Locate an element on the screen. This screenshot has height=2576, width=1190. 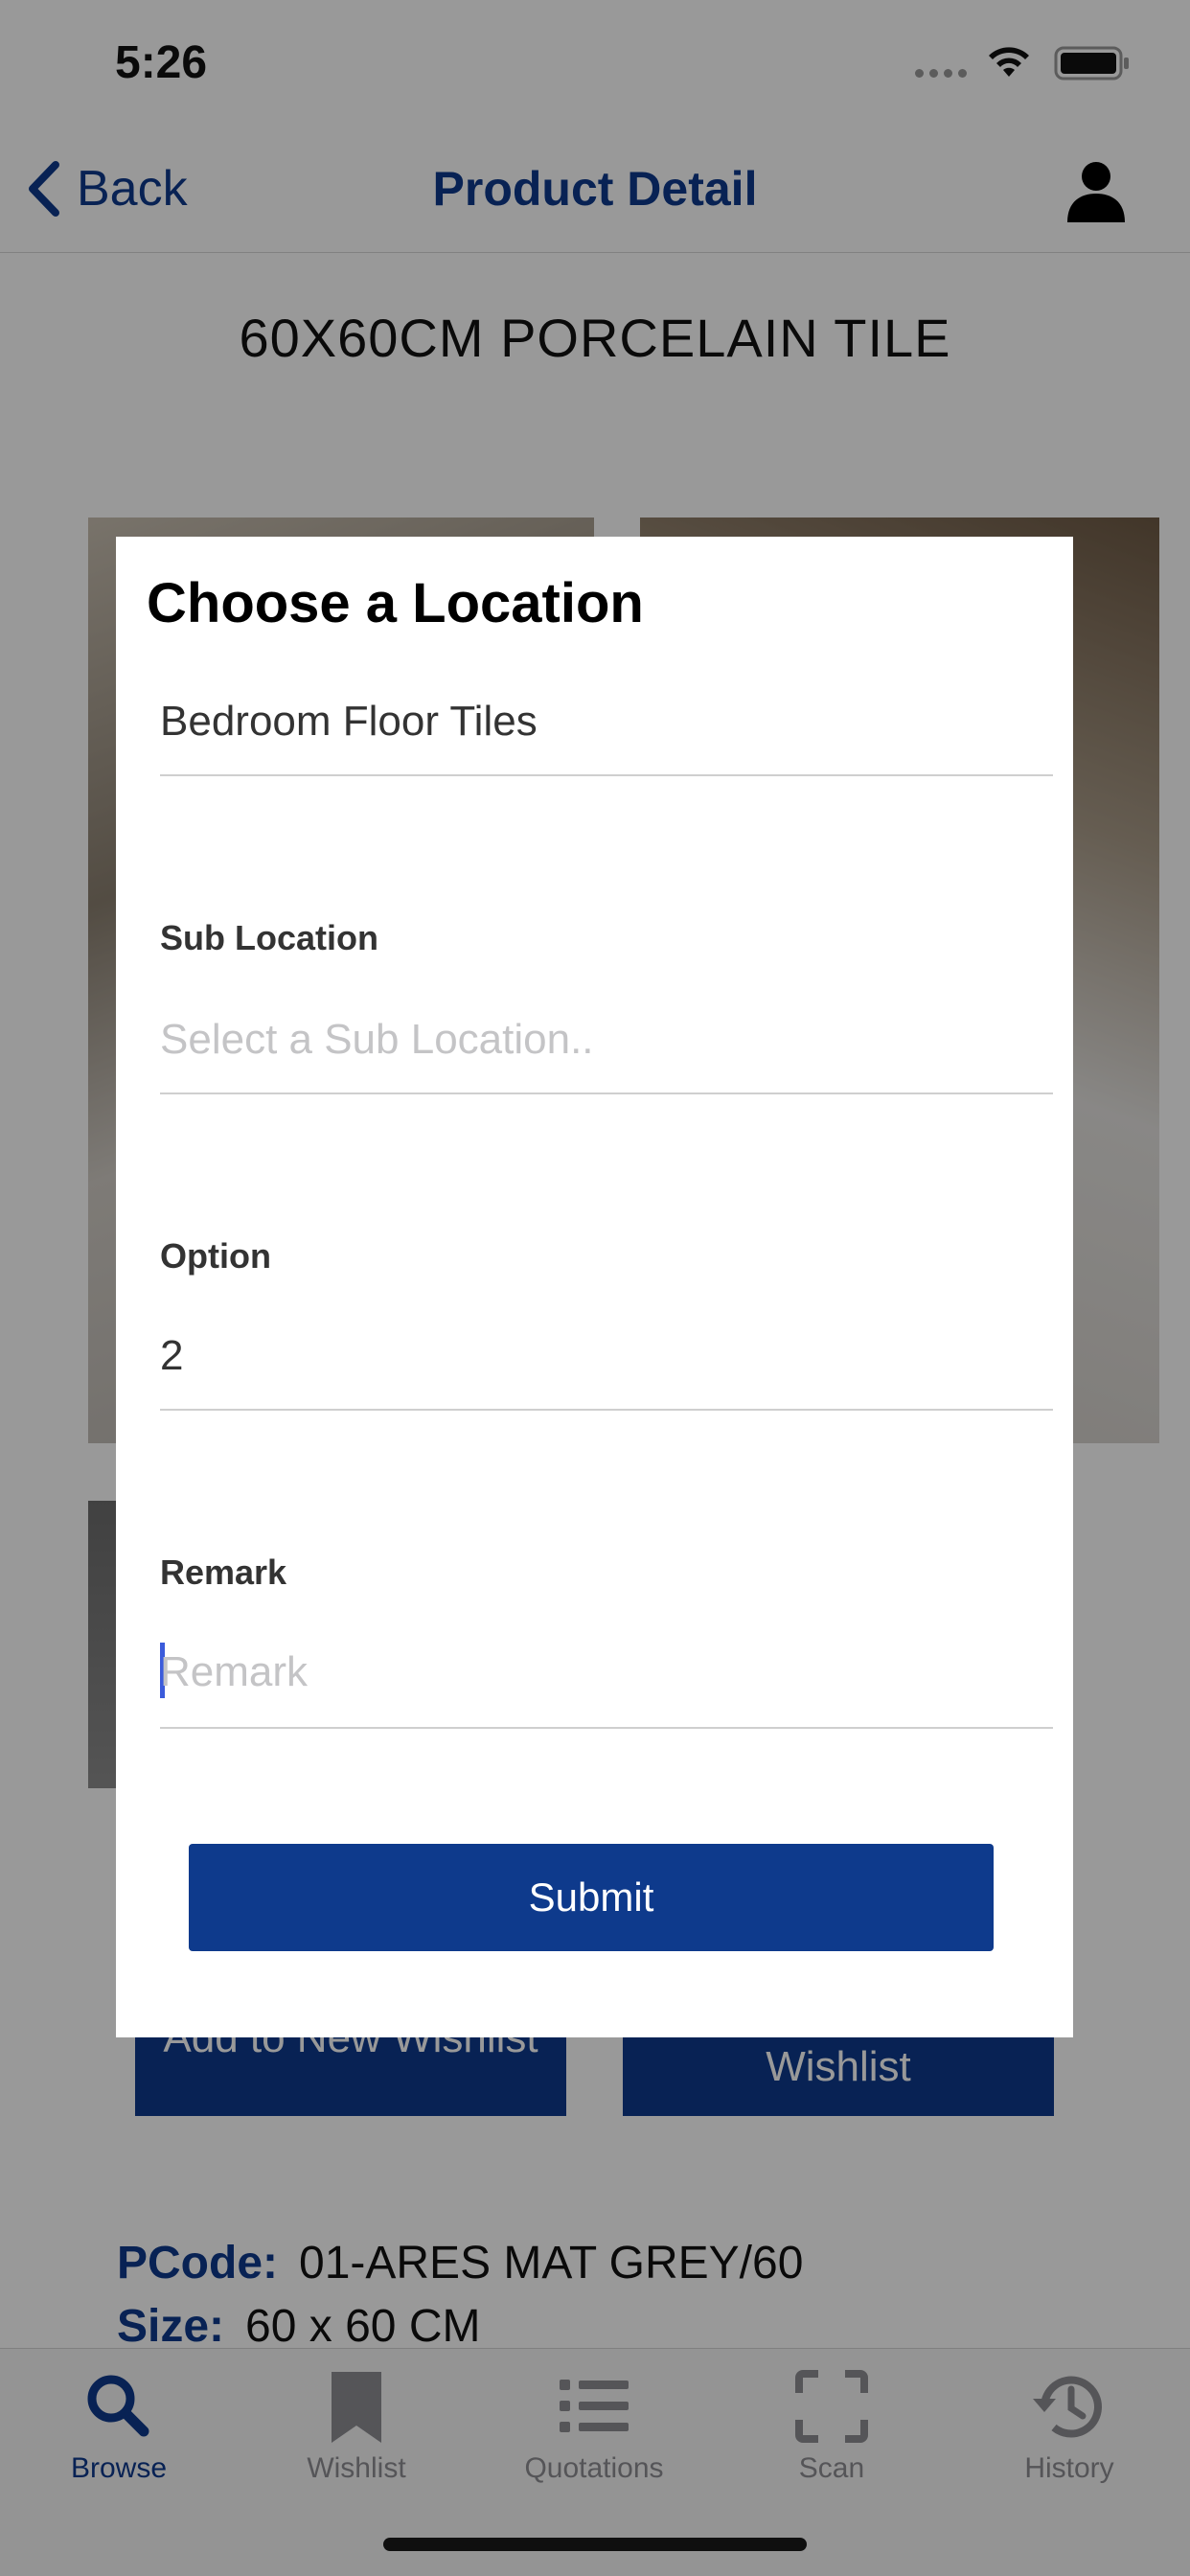
location-field-underline is located at coordinates (606, 775).